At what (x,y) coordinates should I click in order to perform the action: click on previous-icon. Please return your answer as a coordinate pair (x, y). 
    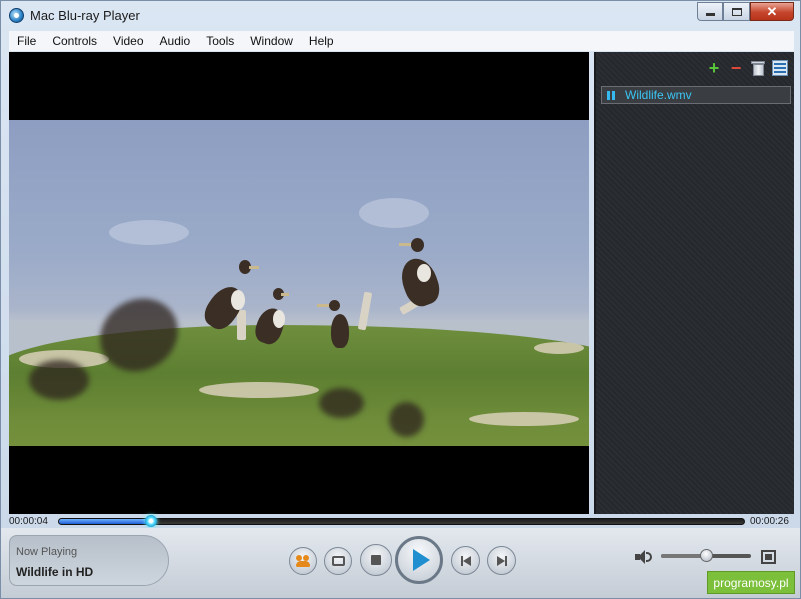
    Looking at the image, I should click on (465, 560).